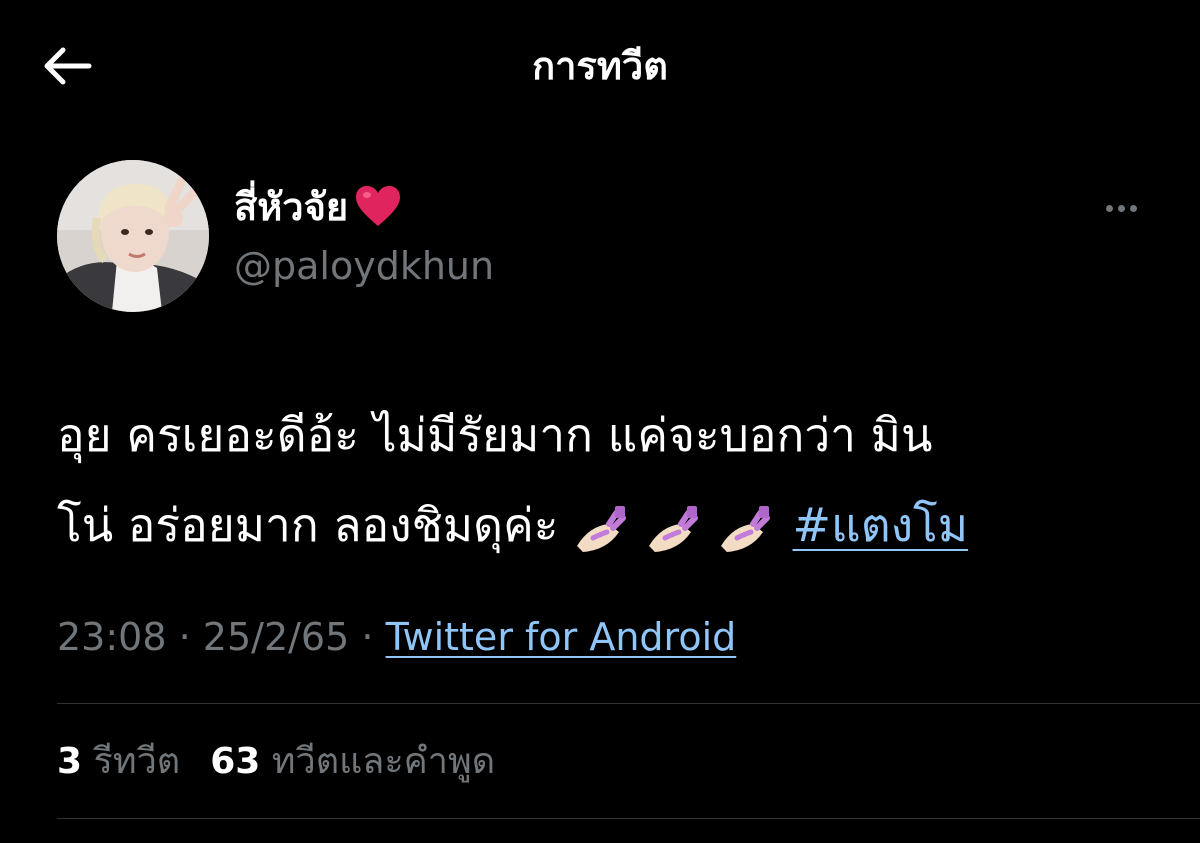 The image size is (1200, 843). Describe the element at coordinates (137, 761) in the screenshot. I see `retweets-label: รีทวีต` at that location.